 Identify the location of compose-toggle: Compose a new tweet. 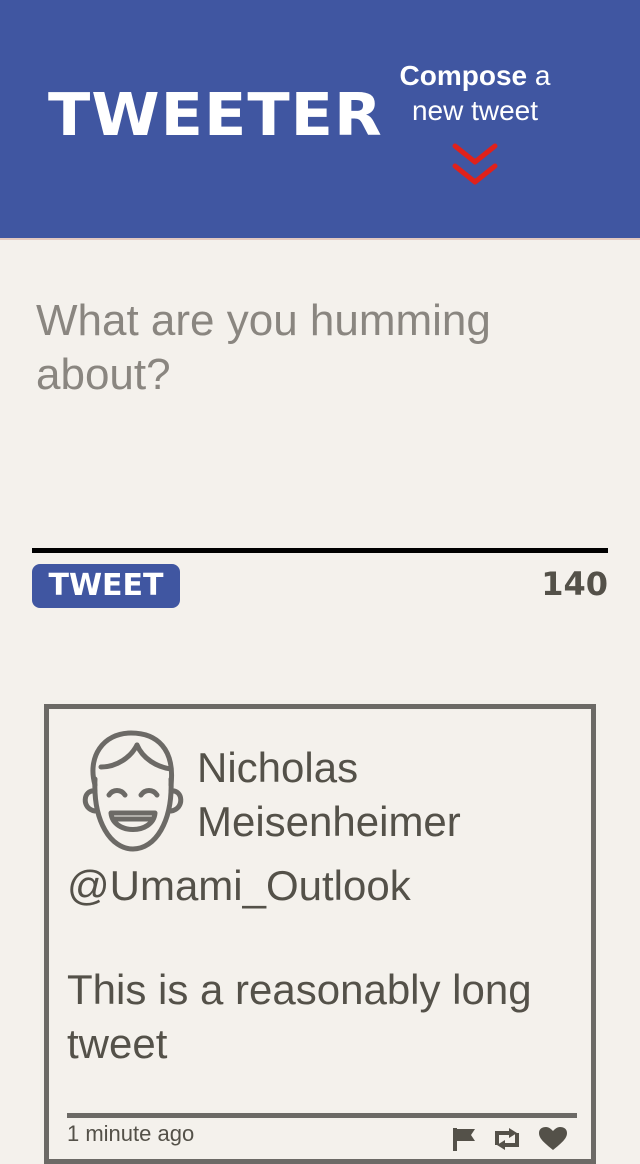
(475, 124).